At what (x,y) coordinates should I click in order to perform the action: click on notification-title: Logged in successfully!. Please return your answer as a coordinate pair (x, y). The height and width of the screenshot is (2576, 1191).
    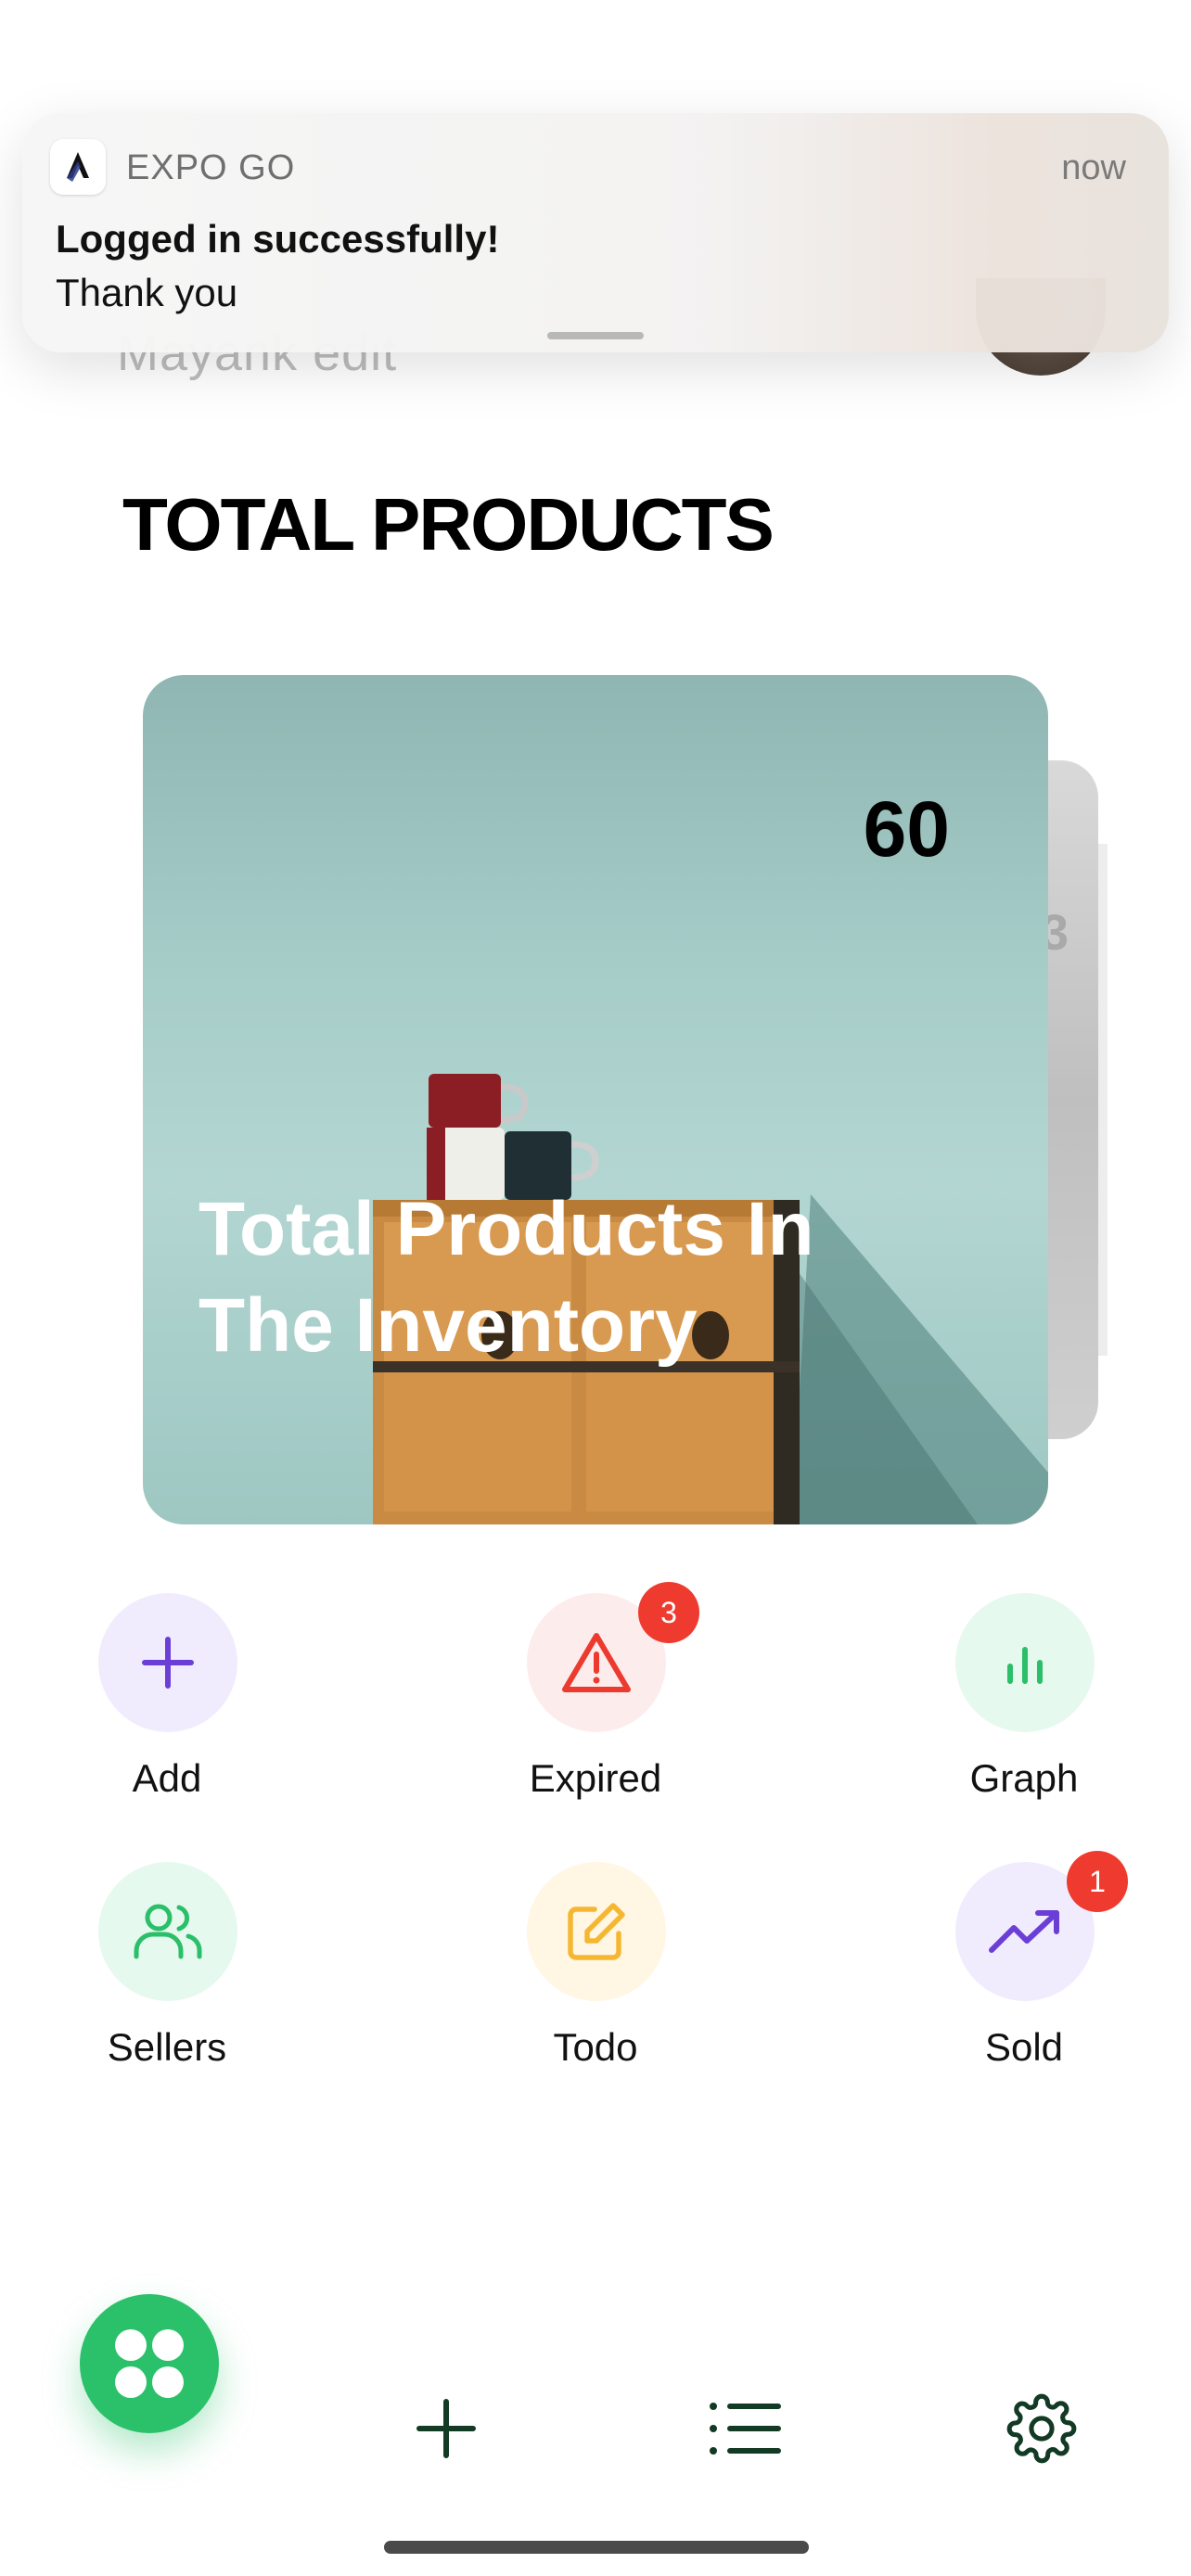
    Looking at the image, I should click on (278, 239).